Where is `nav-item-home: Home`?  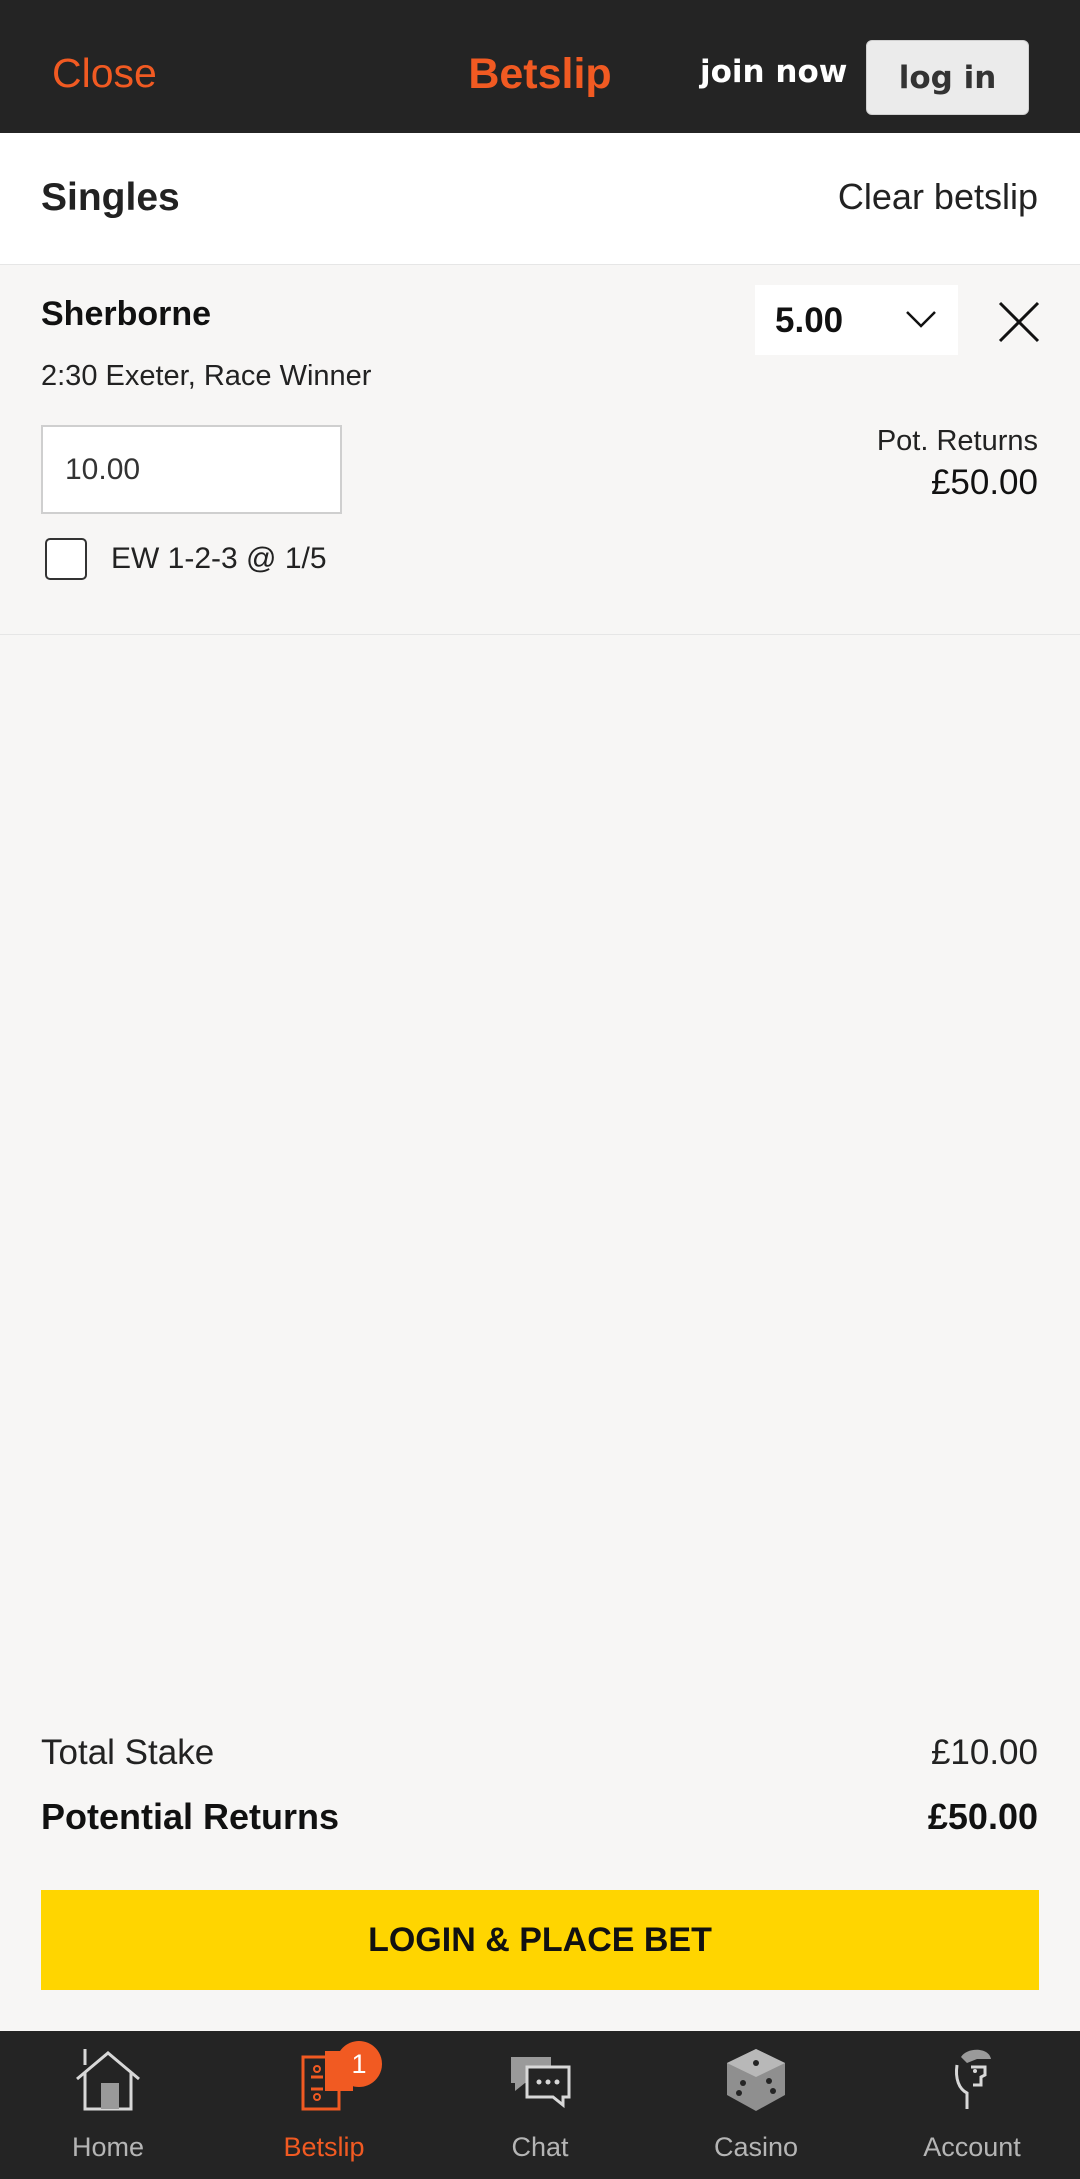
nav-item-home: Home is located at coordinates (108, 2105).